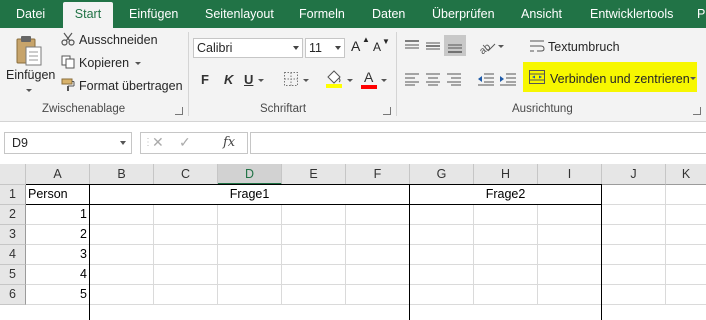 The width and height of the screenshot is (706, 320). I want to click on cell-d4, so click(250, 255).